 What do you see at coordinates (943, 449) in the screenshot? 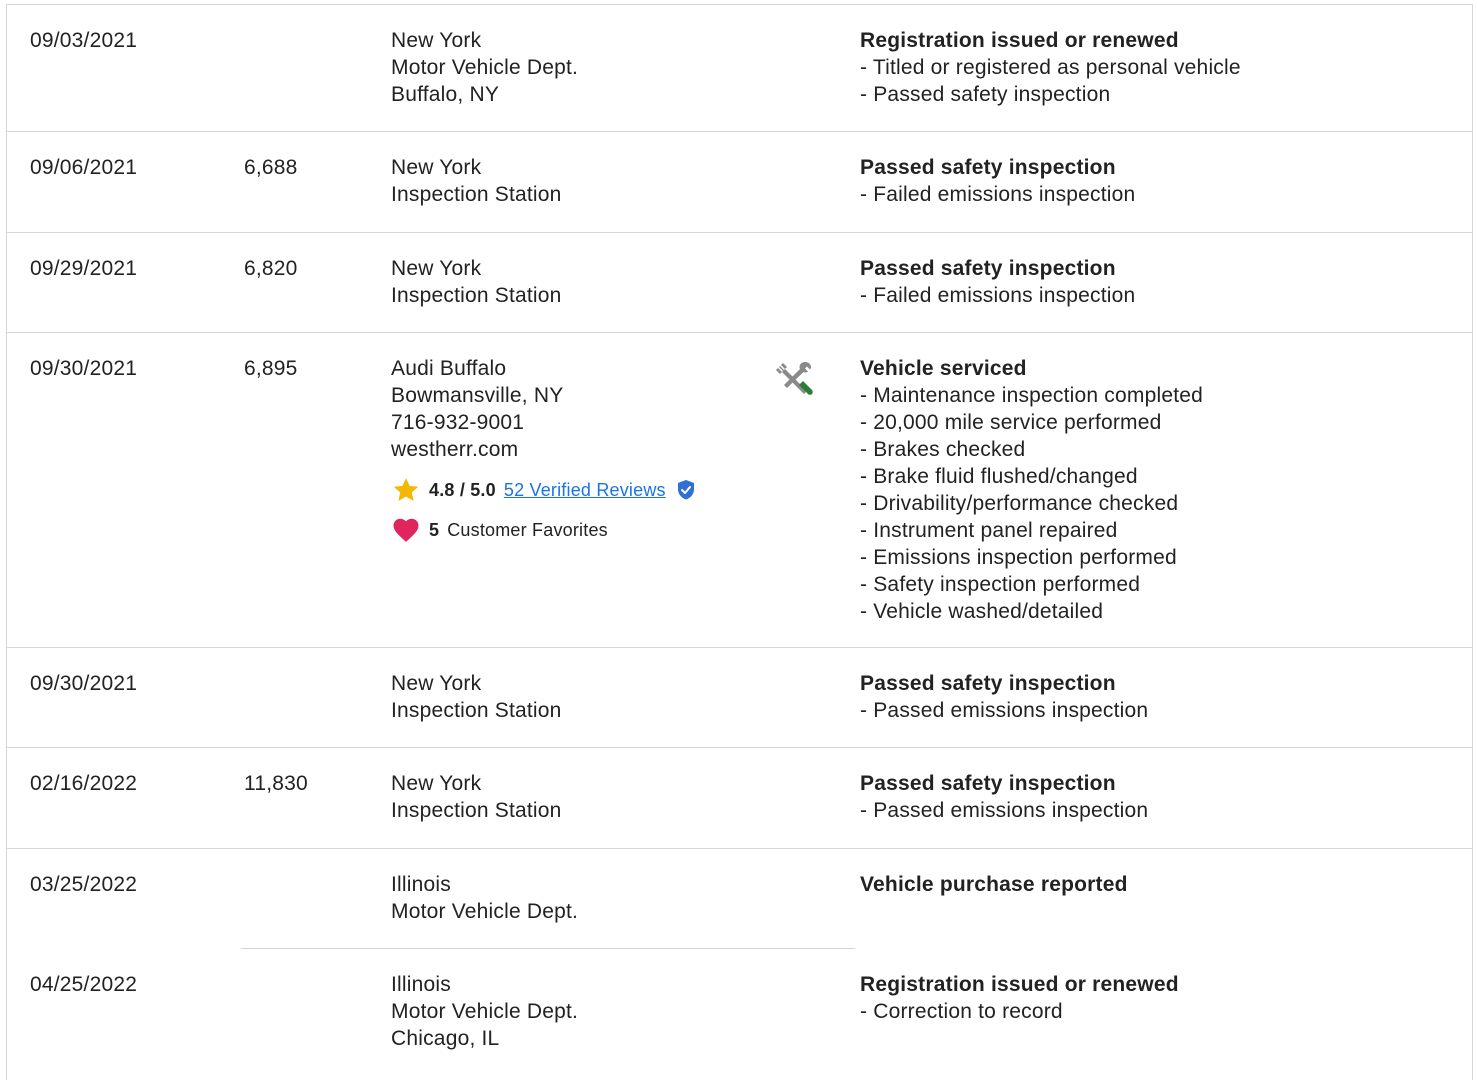
I see `record-detail-item: - Brakes checked` at bounding box center [943, 449].